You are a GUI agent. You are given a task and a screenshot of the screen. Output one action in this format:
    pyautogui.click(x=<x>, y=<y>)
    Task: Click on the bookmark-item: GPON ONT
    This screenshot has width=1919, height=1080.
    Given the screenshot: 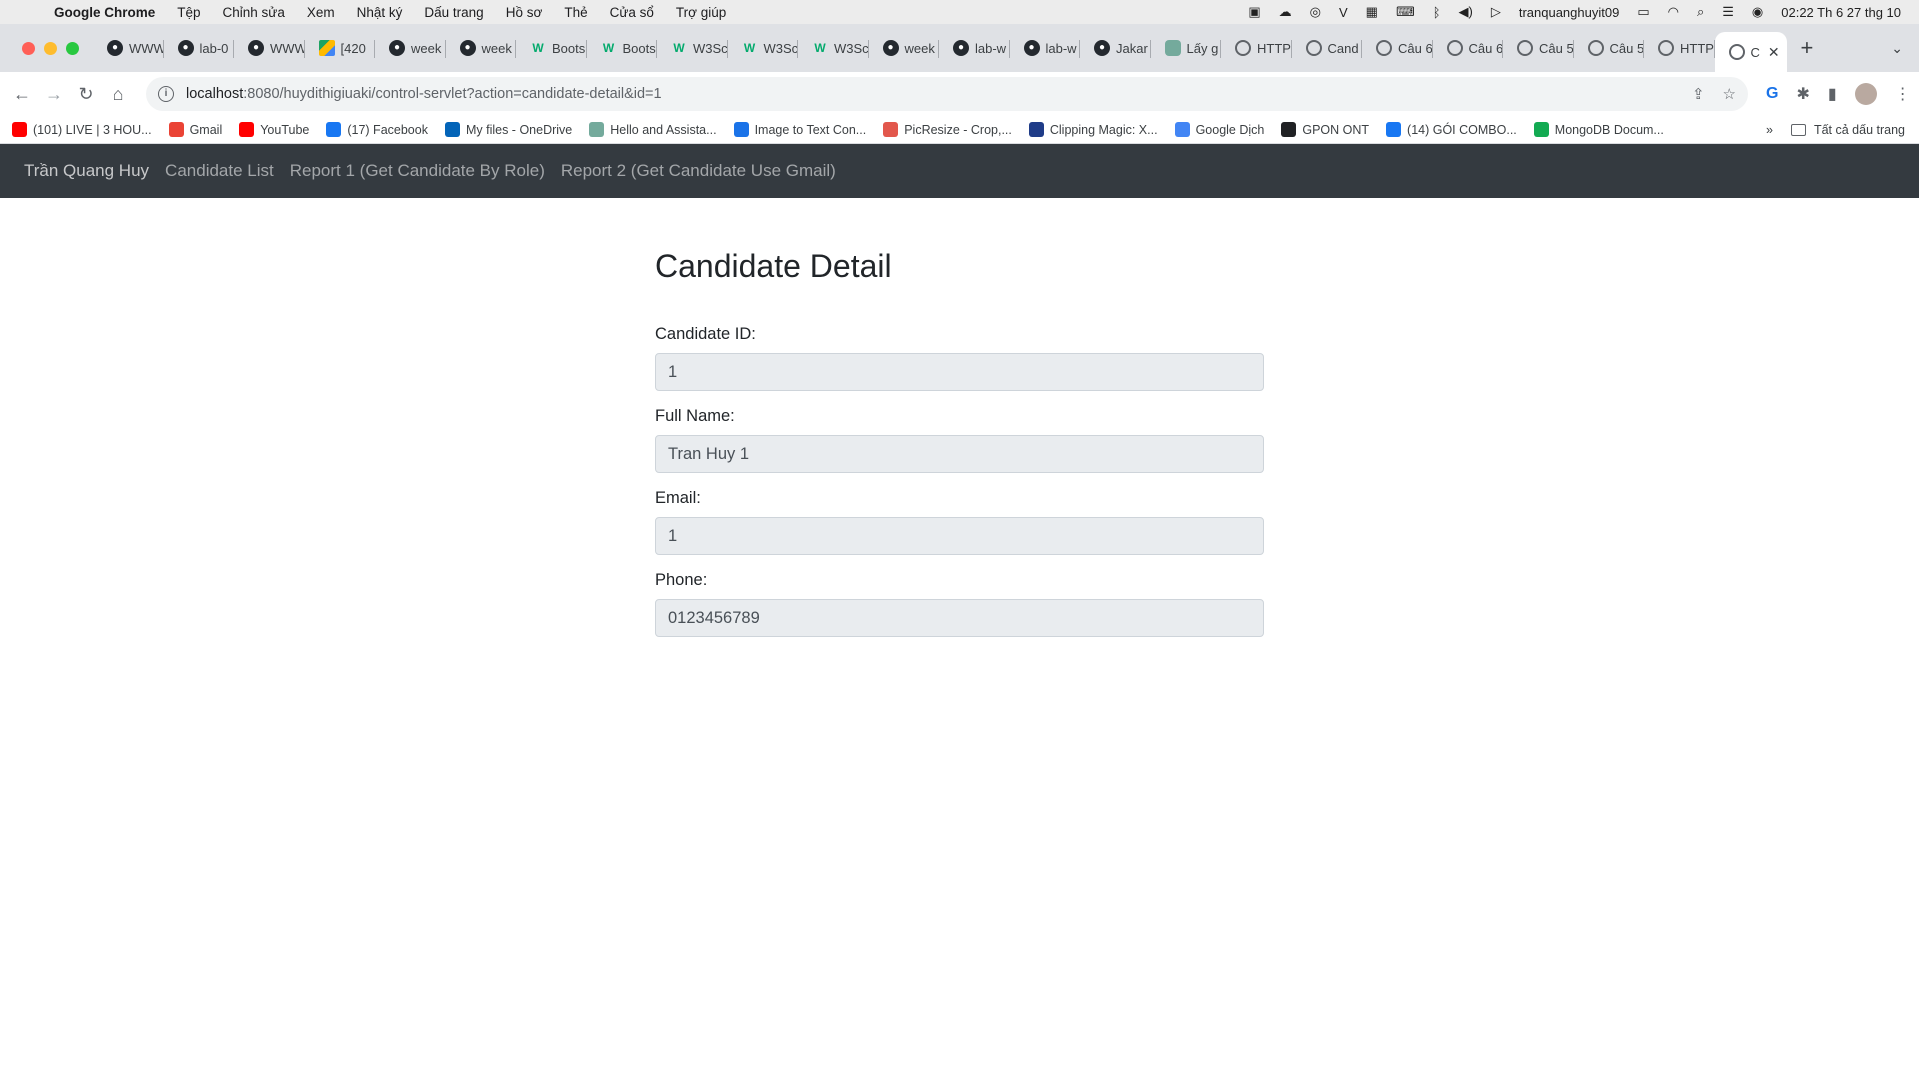 What is the action you would take?
    pyautogui.click(x=1325, y=129)
    